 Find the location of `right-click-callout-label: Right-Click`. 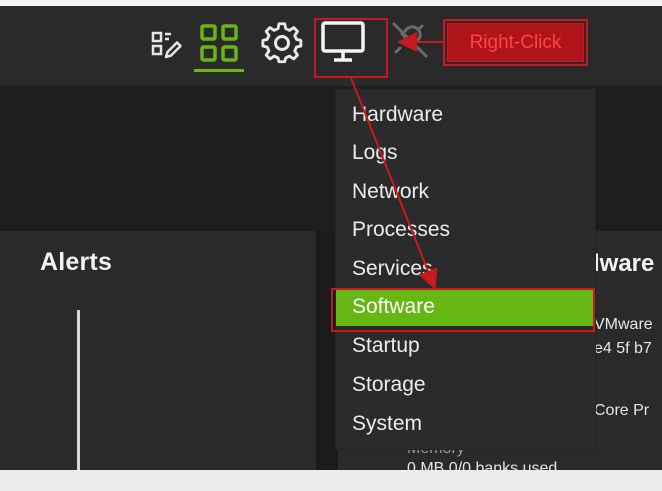

right-click-callout-label: Right-Click is located at coordinates (515, 42).